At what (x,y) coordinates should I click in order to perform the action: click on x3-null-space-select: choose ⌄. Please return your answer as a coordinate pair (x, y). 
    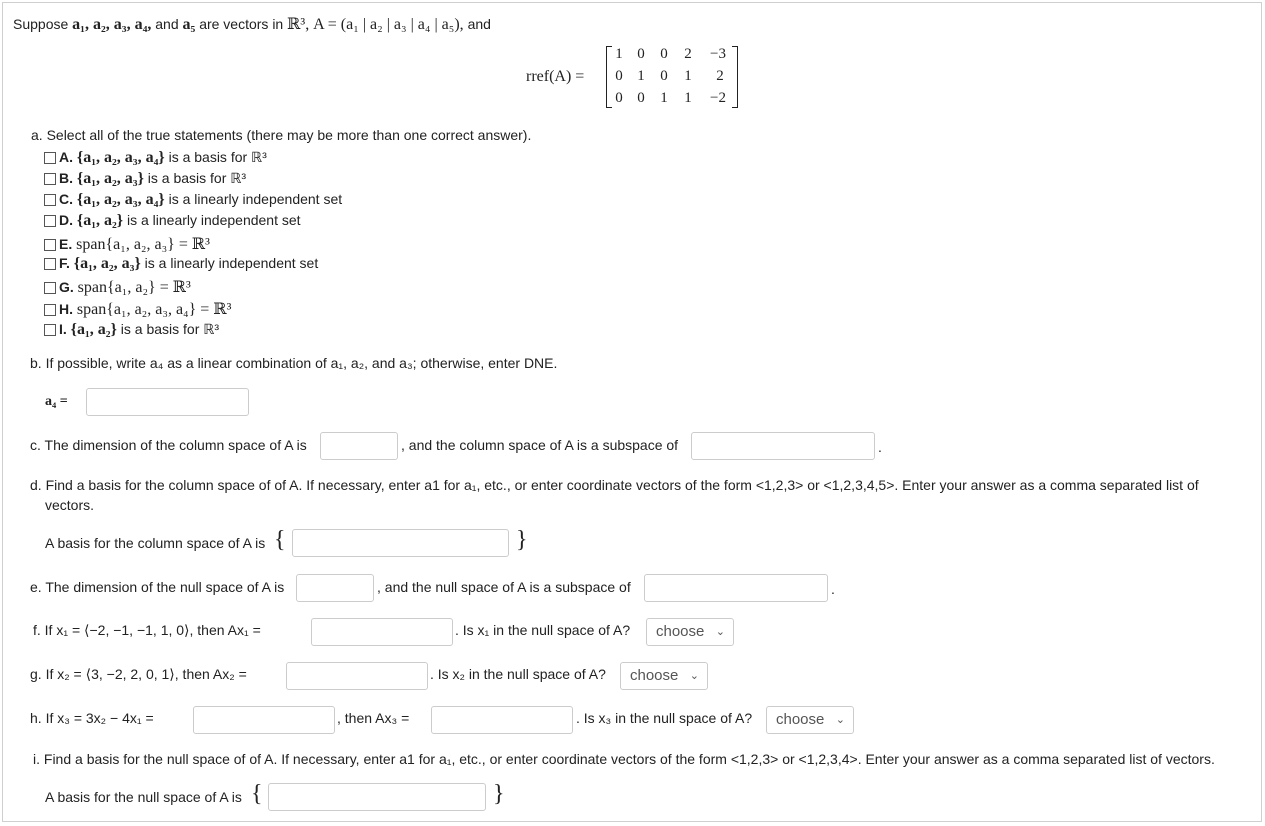
    Looking at the image, I should click on (810, 720).